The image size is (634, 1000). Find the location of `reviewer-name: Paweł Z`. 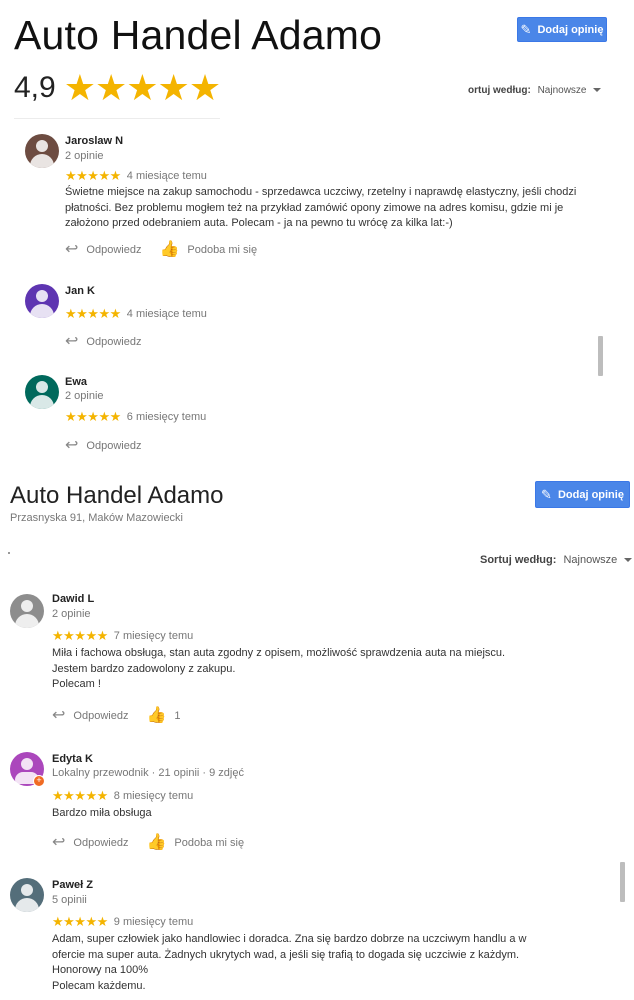

reviewer-name: Paweł Z is located at coordinates (72, 885).